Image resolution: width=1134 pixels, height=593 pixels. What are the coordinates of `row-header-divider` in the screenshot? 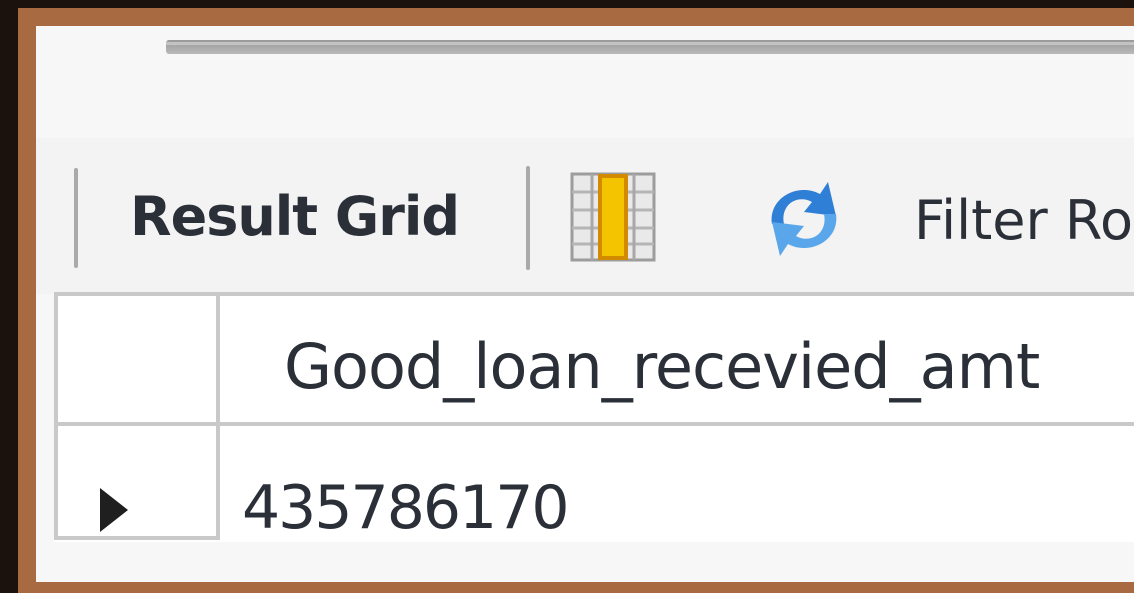 It's located at (218, 416).